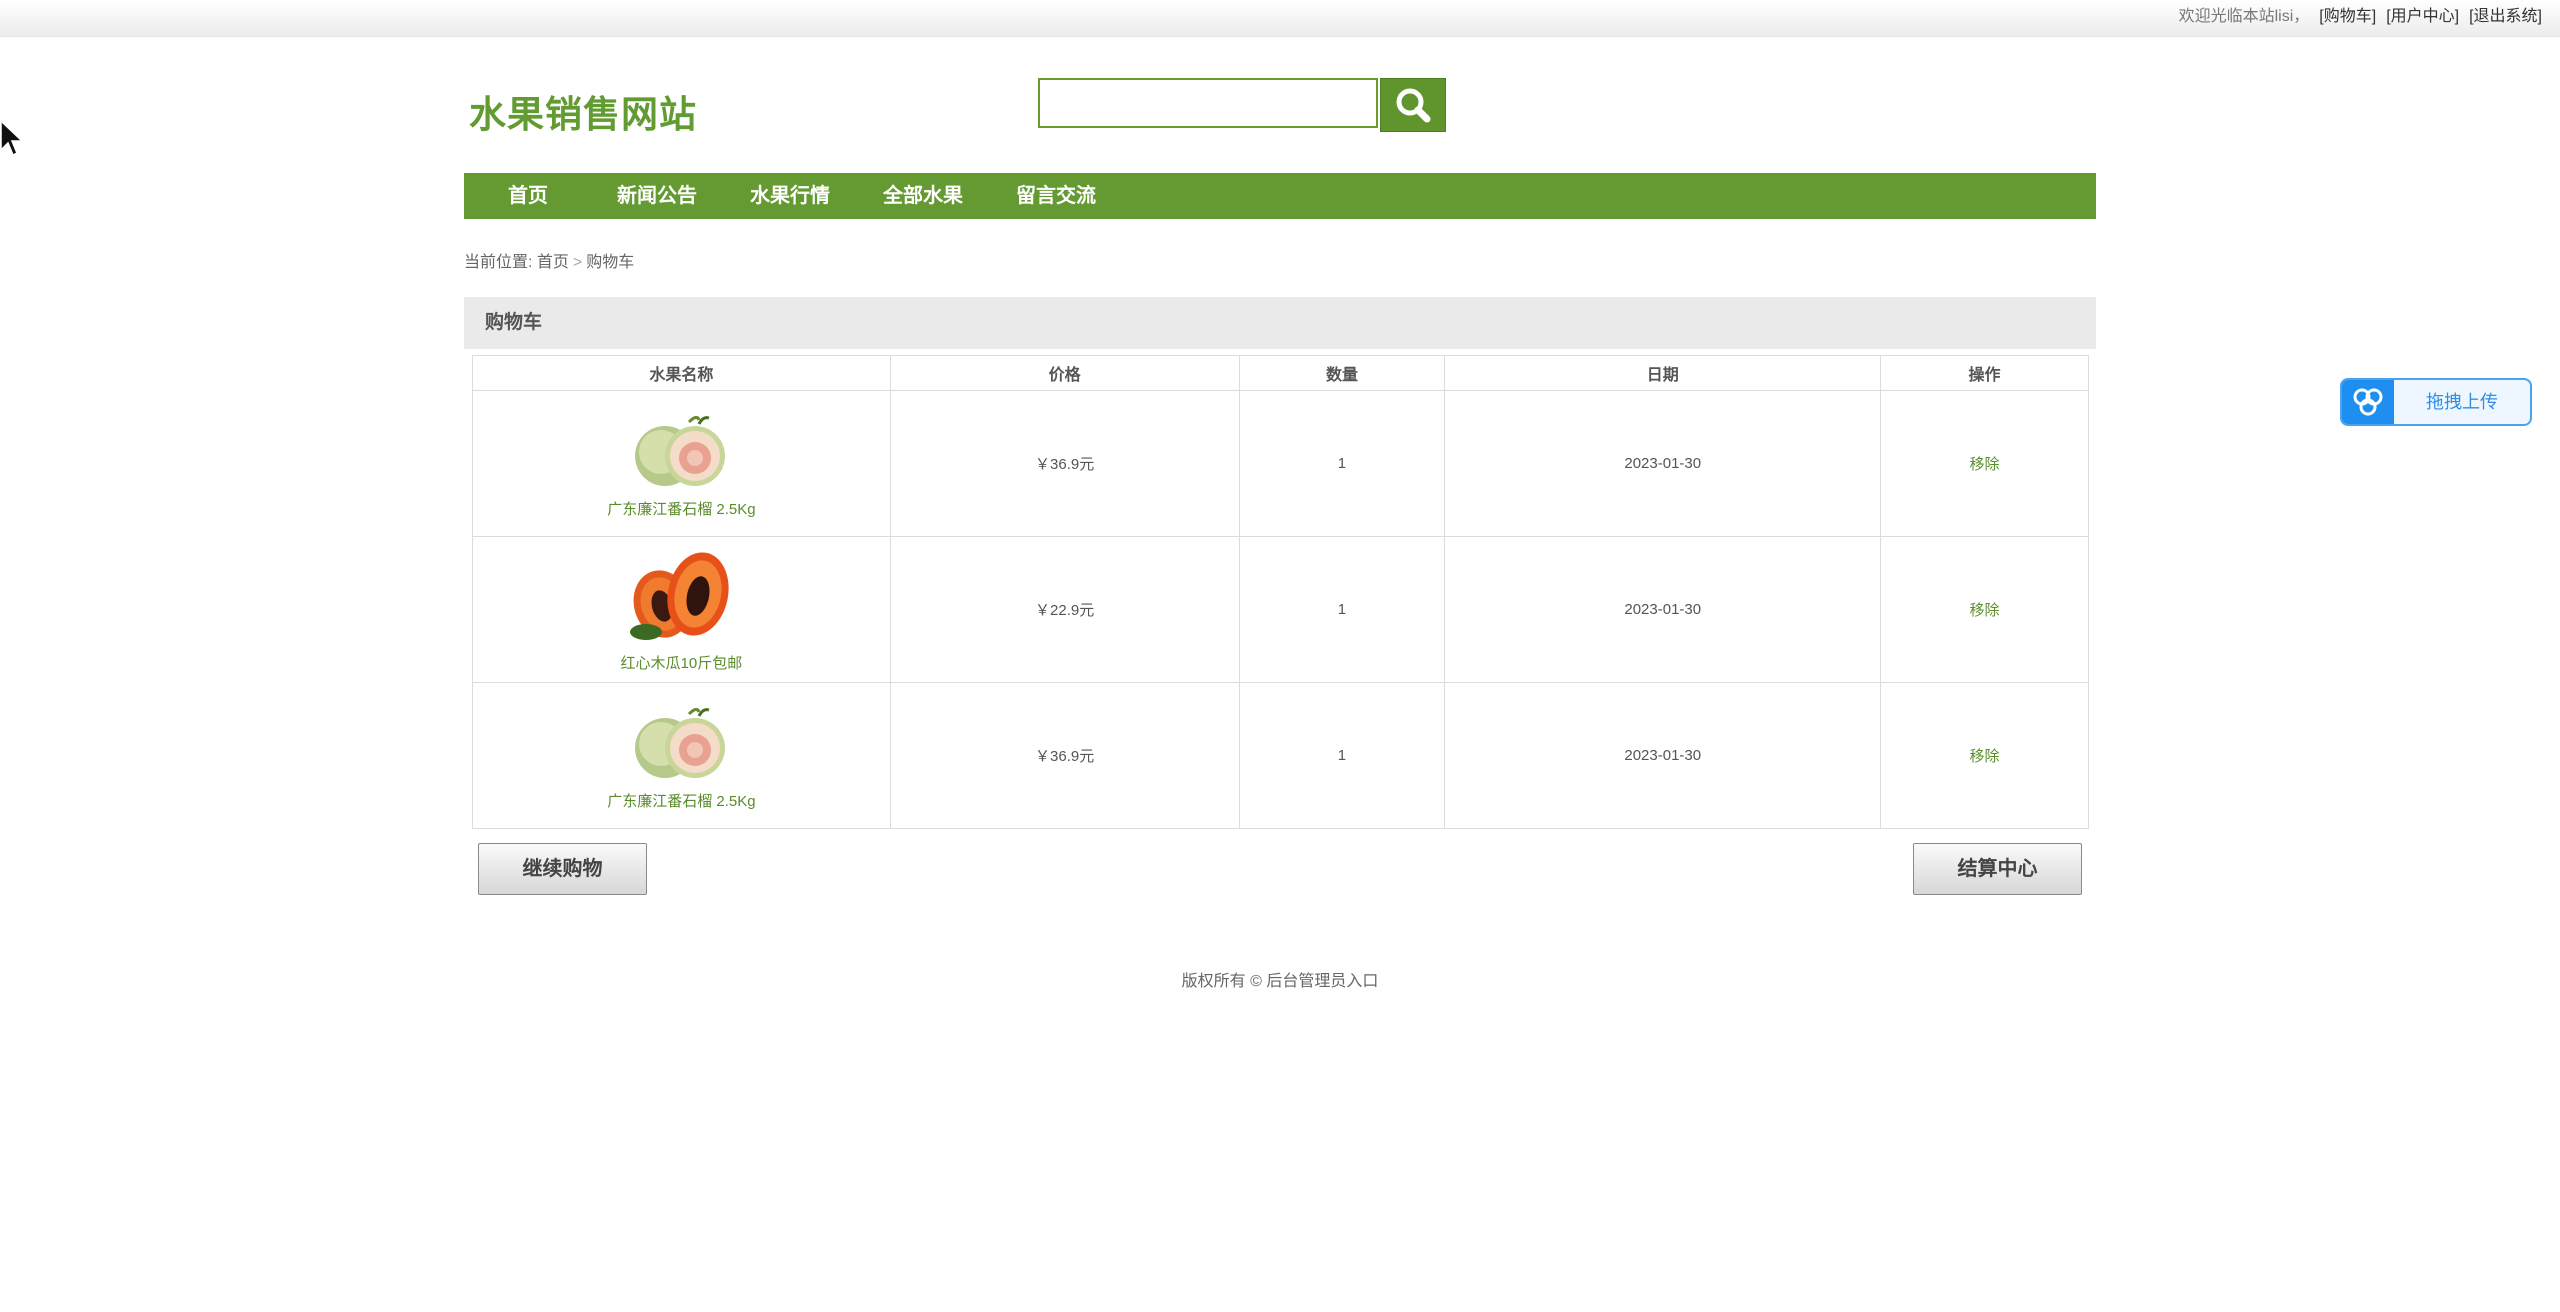 Image resolution: width=2560 pixels, height=1312 pixels. I want to click on welcome-text: 欢迎光临本站lisi，, so click(2244, 16).